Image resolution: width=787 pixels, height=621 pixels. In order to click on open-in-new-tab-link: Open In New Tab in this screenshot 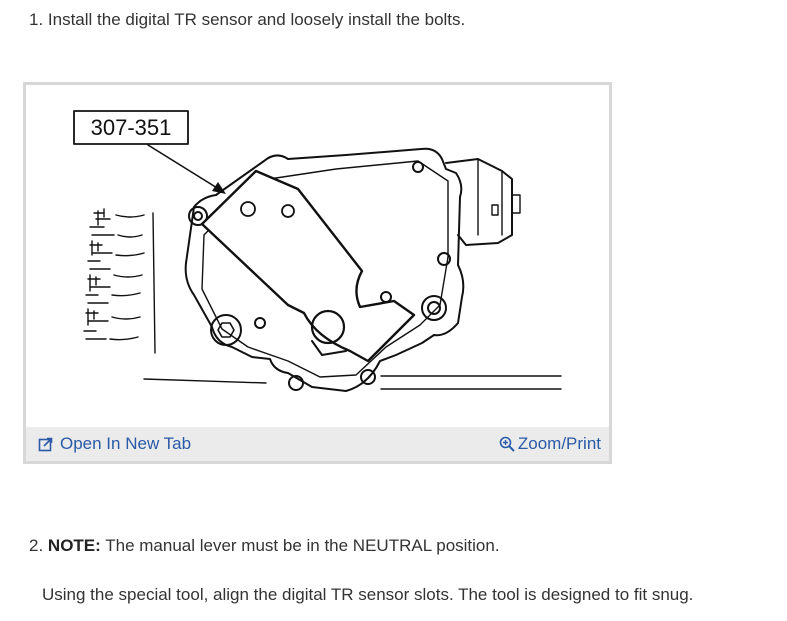, I will do `click(114, 444)`.